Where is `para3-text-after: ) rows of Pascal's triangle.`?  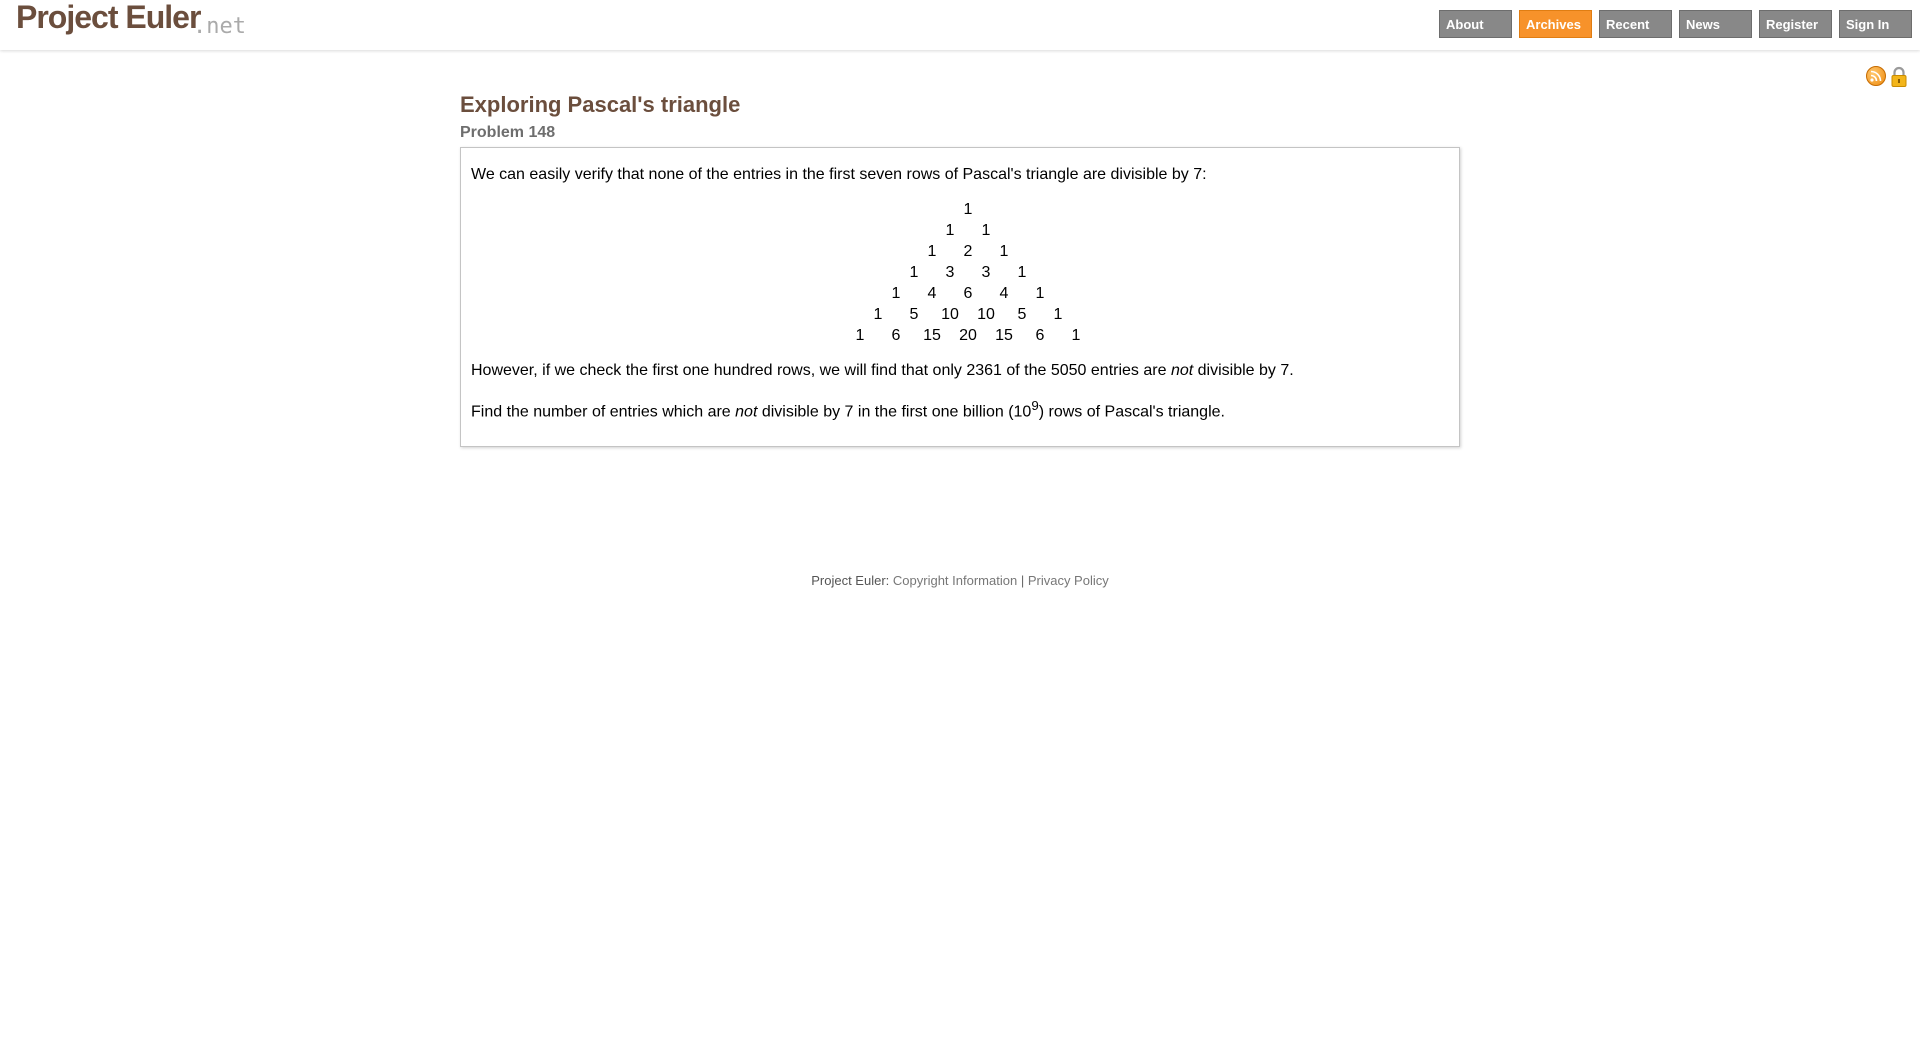 para3-text-after: ) rows of Pascal's triangle. is located at coordinates (1131, 412).